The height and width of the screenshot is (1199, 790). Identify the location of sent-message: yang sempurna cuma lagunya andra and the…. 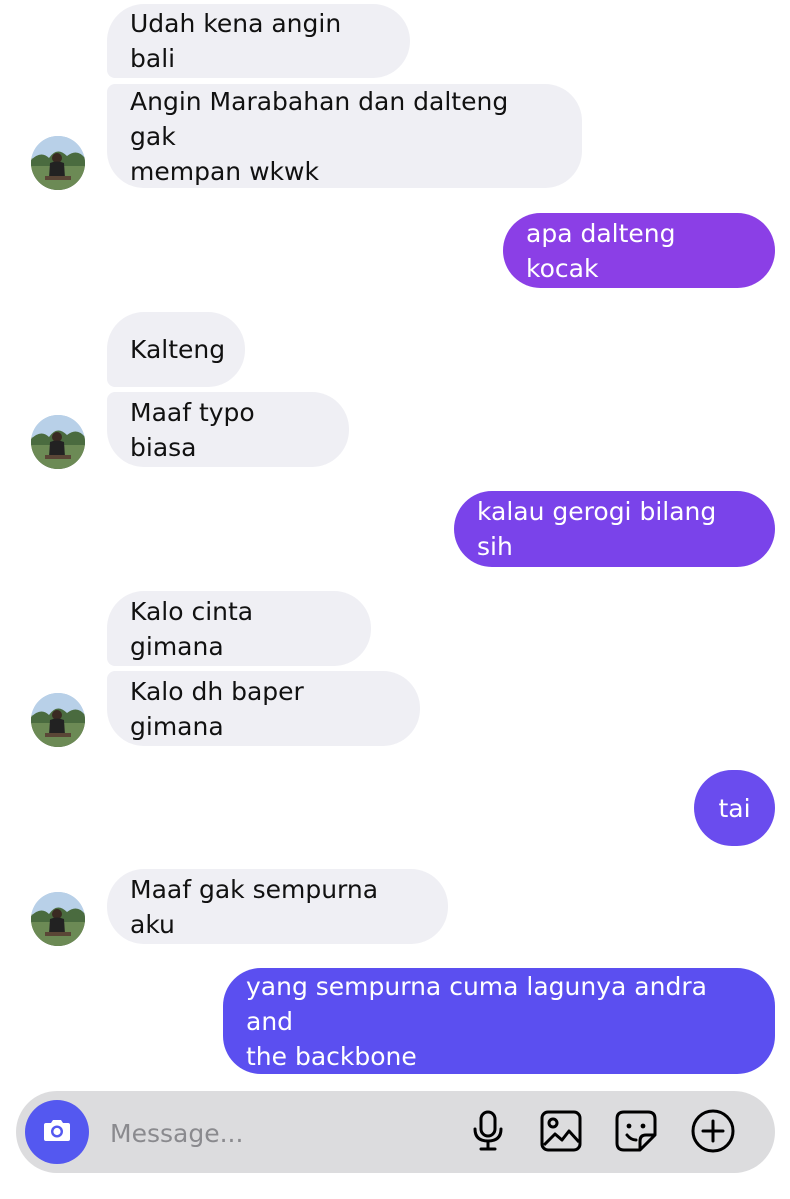
(499, 1021).